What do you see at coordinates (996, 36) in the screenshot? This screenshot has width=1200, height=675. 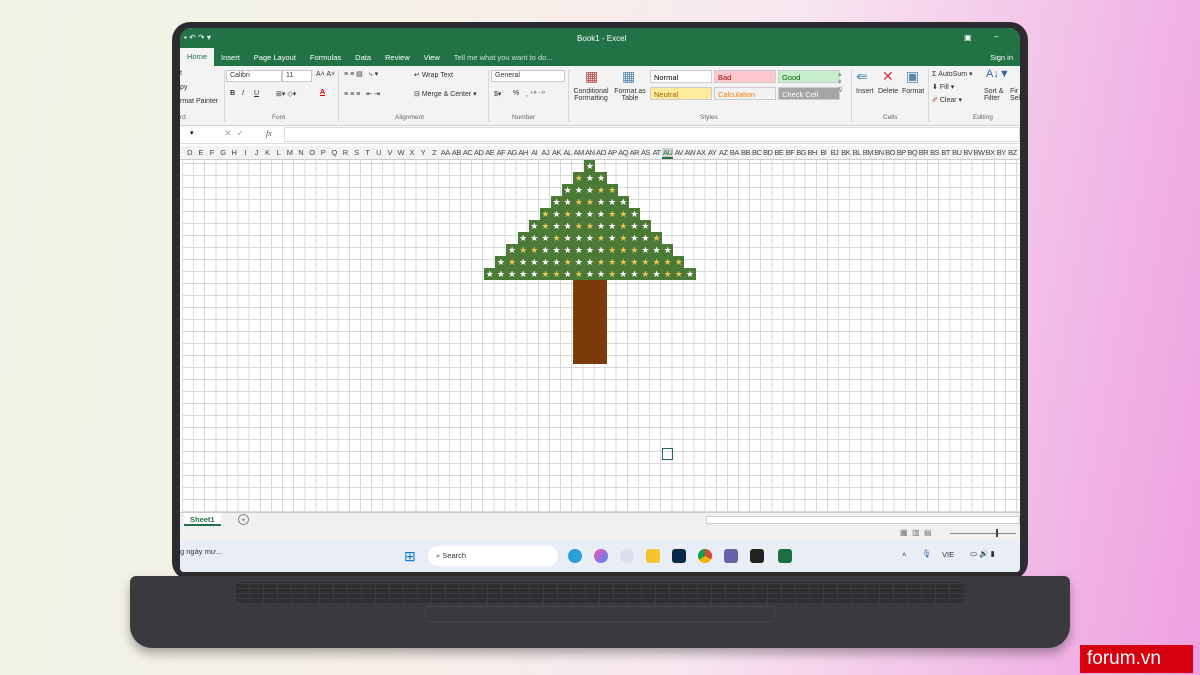 I see `minimize-button: –` at bounding box center [996, 36].